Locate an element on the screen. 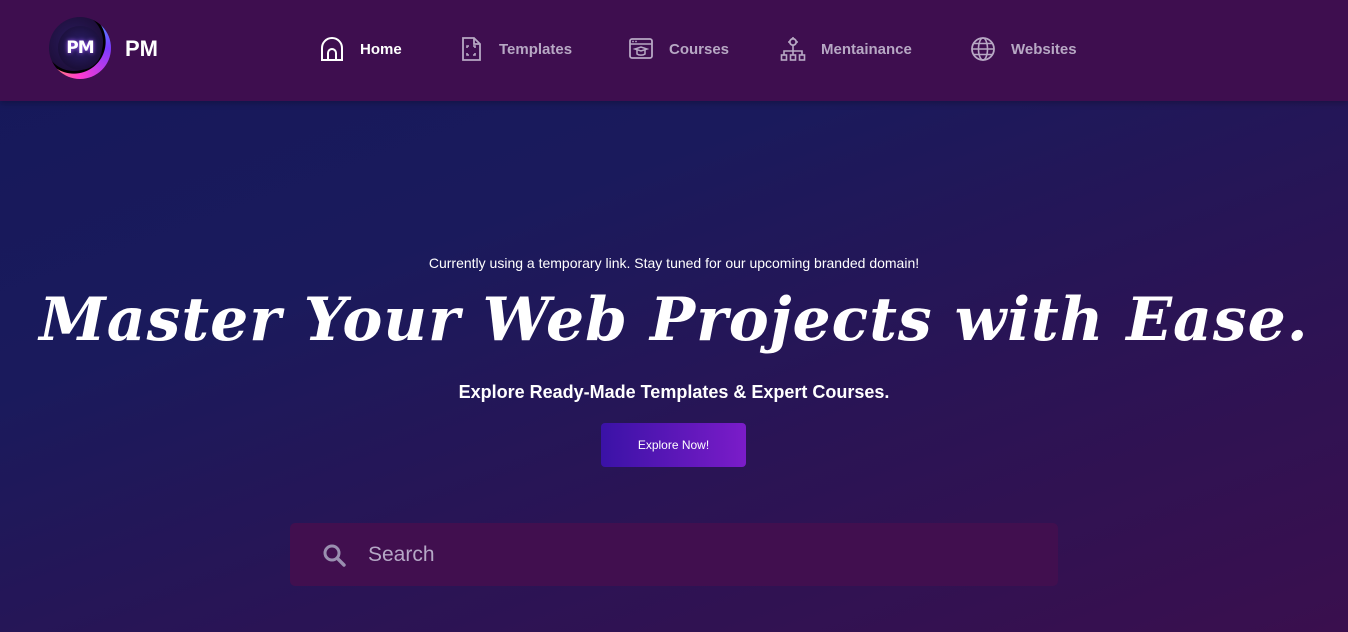  globe-icon is located at coordinates (983, 49).